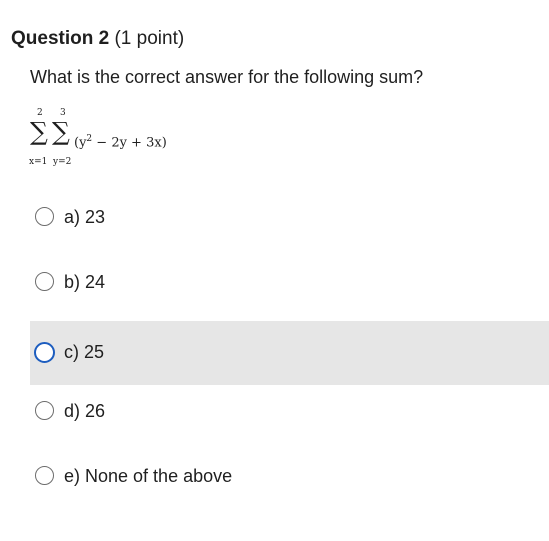 The width and height of the screenshot is (549, 541). What do you see at coordinates (80, 143) in the screenshot?
I see `summand-prefix: (y` at bounding box center [80, 143].